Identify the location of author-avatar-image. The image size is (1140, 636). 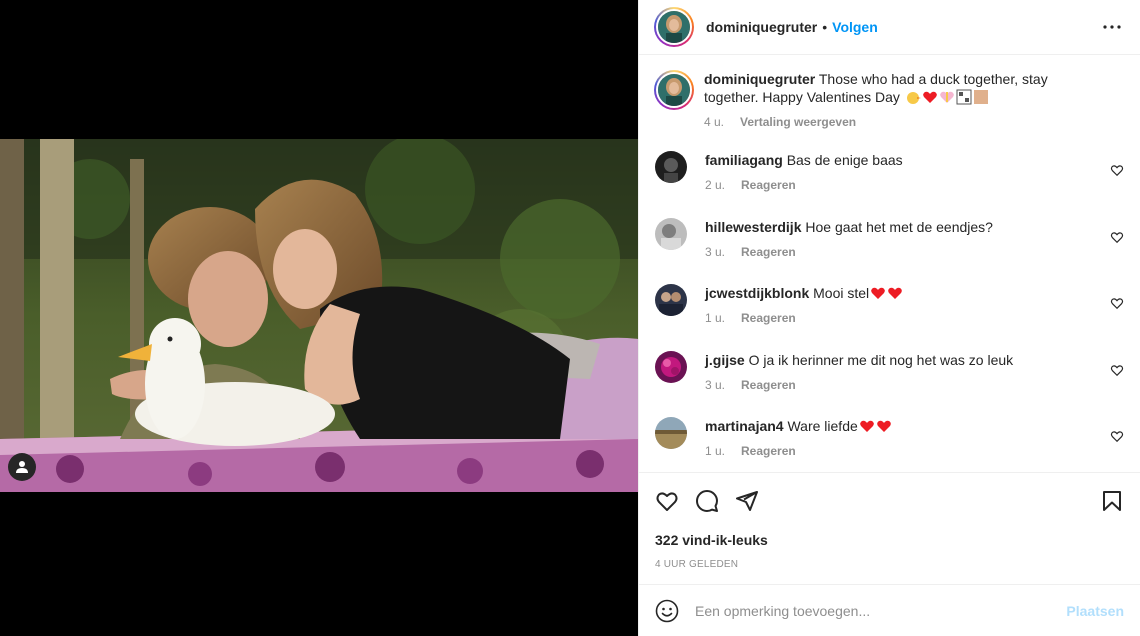
(674, 27).